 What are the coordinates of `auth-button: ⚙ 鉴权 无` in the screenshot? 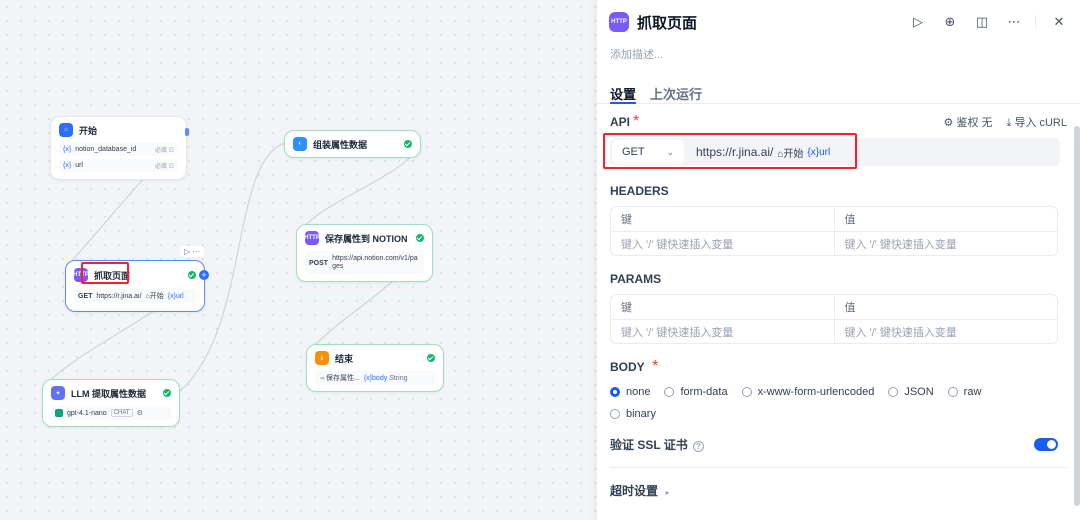 It's located at (968, 122).